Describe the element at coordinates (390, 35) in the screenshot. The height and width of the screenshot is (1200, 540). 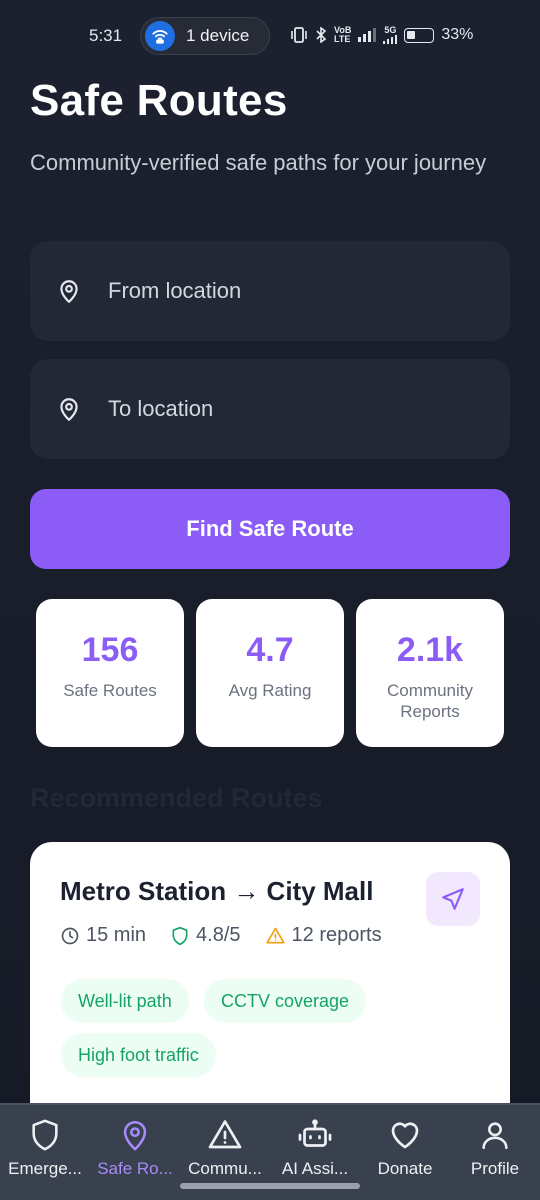
I see `five-g-indicator: 5G` at that location.